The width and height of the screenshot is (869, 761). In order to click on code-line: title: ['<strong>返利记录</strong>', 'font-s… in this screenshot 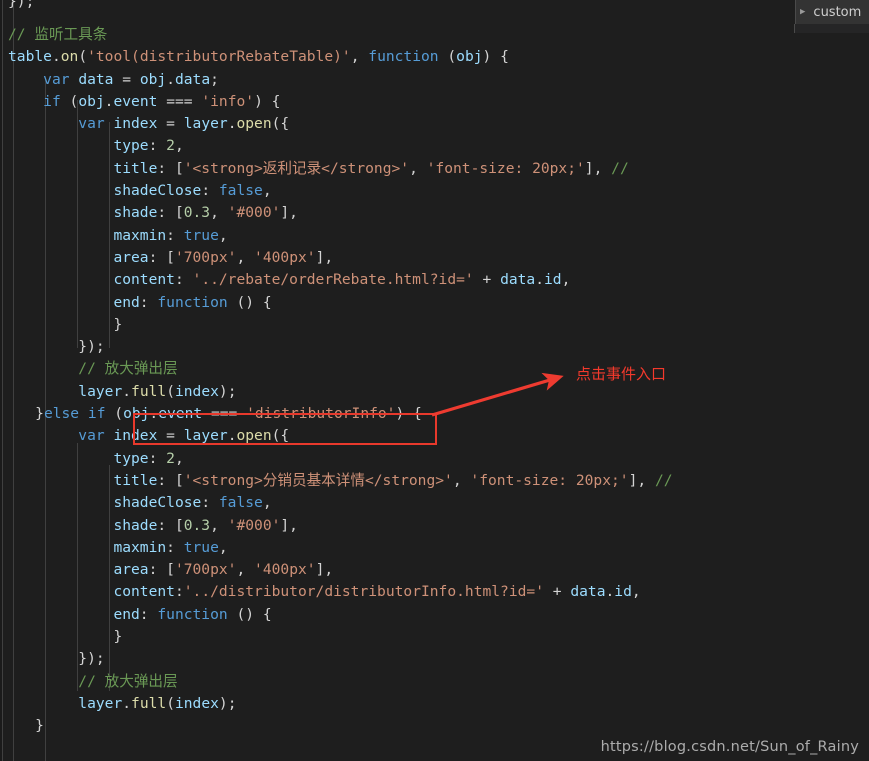, I will do `click(434, 169)`.